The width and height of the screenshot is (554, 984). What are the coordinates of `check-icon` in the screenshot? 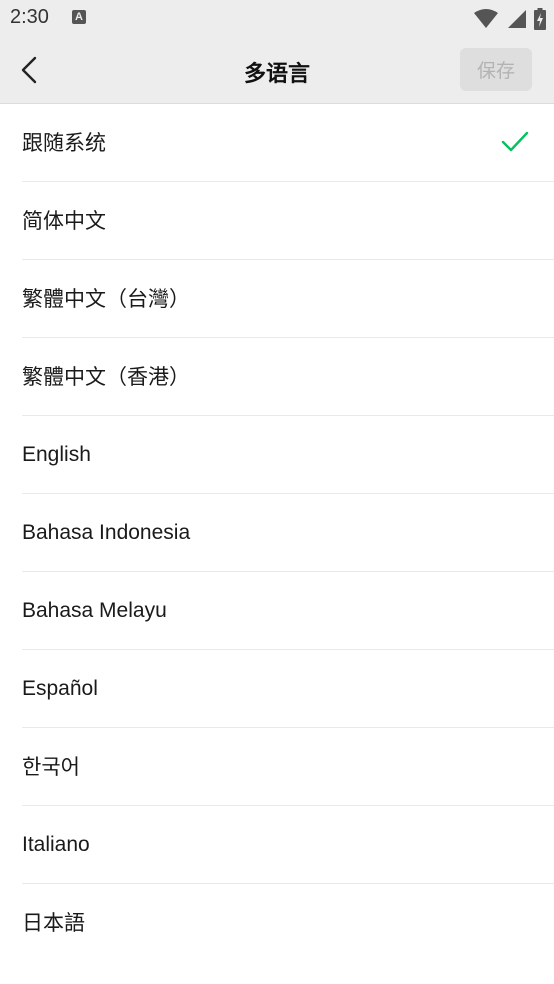 It's located at (515, 141).